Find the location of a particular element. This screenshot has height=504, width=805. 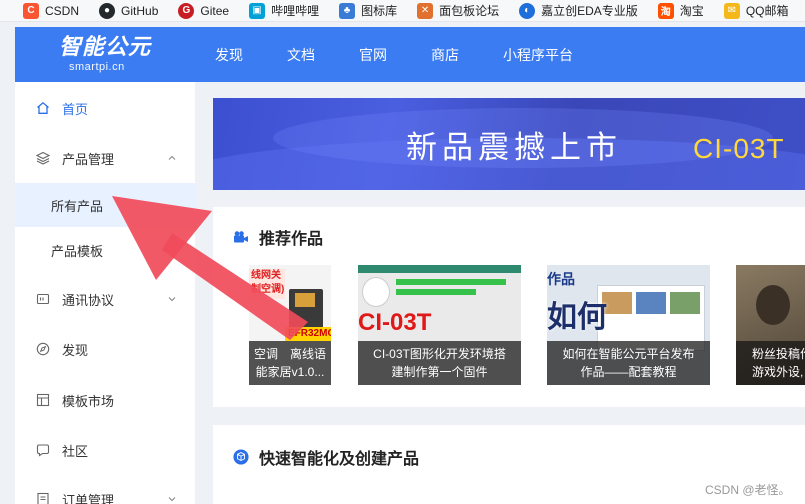

bookmark-lceda: ◐ 嘉立创EDA专业版 is located at coordinates (578, 11).